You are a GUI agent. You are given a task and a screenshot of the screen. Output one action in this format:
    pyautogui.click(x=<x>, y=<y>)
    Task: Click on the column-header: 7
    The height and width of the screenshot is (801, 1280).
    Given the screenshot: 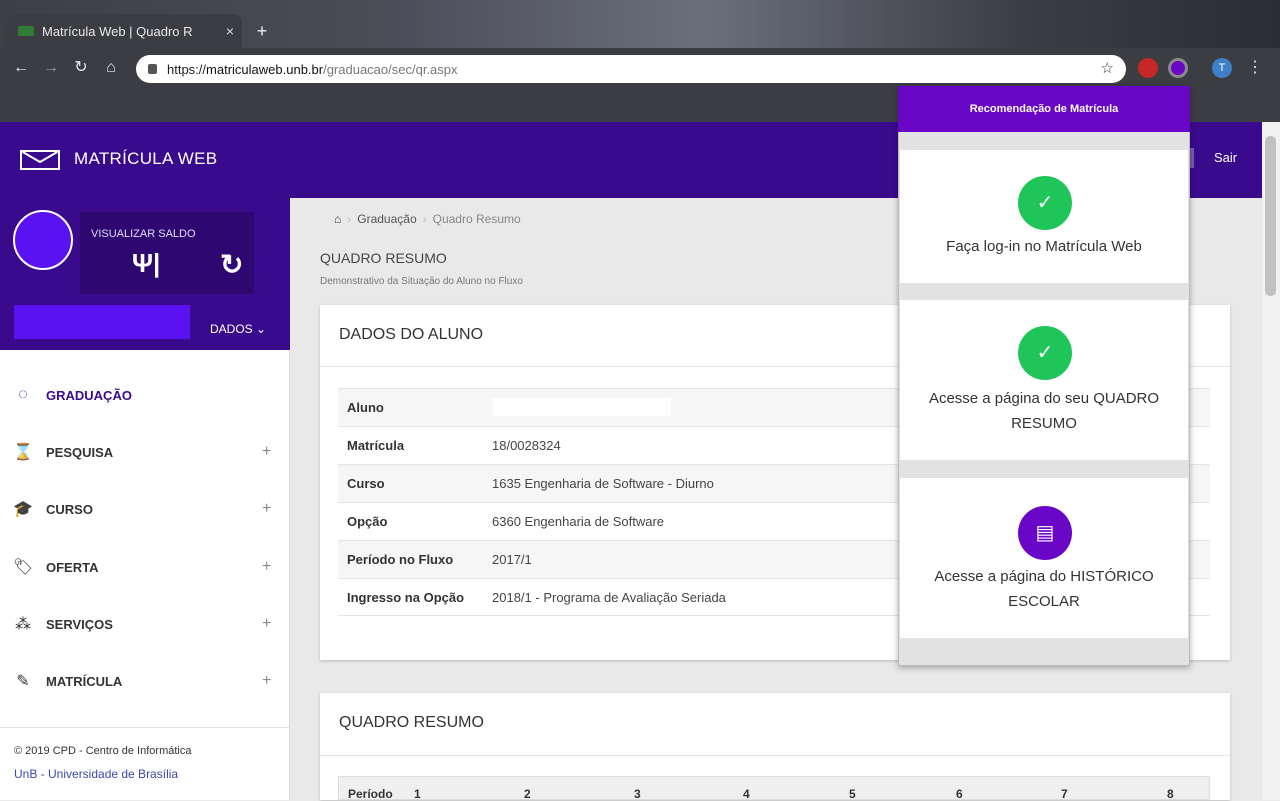 What is the action you would take?
    pyautogui.click(x=1064, y=794)
    